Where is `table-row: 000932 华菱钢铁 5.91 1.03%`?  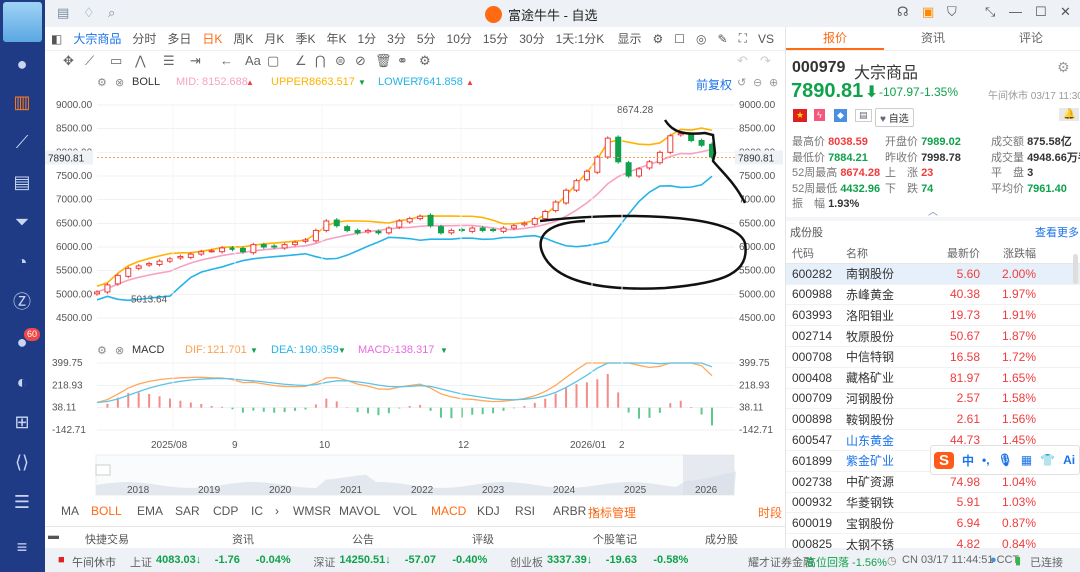 table-row: 000932 华菱钢铁 5.91 1.03% is located at coordinates (933, 503).